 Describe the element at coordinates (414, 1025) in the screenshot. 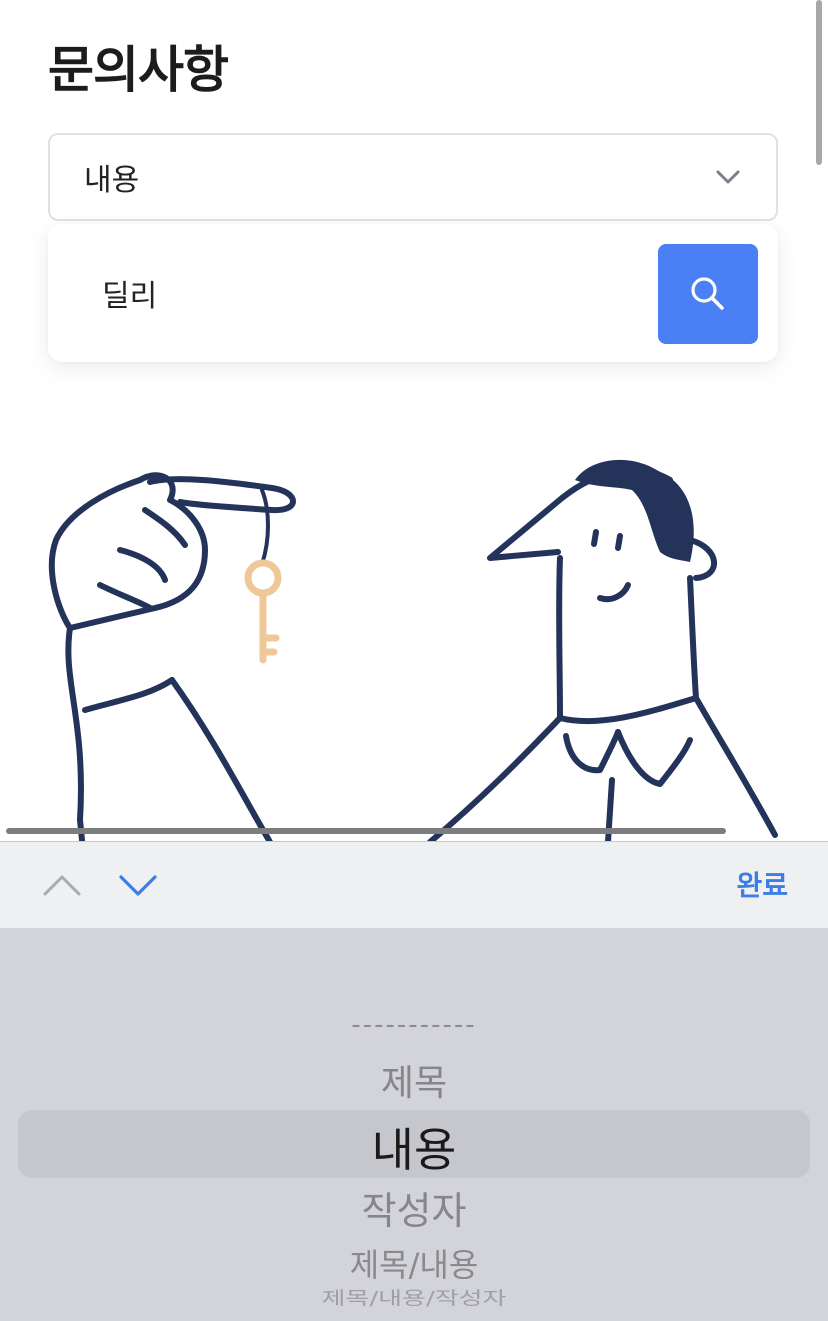

I see `picker-option: -----------` at that location.